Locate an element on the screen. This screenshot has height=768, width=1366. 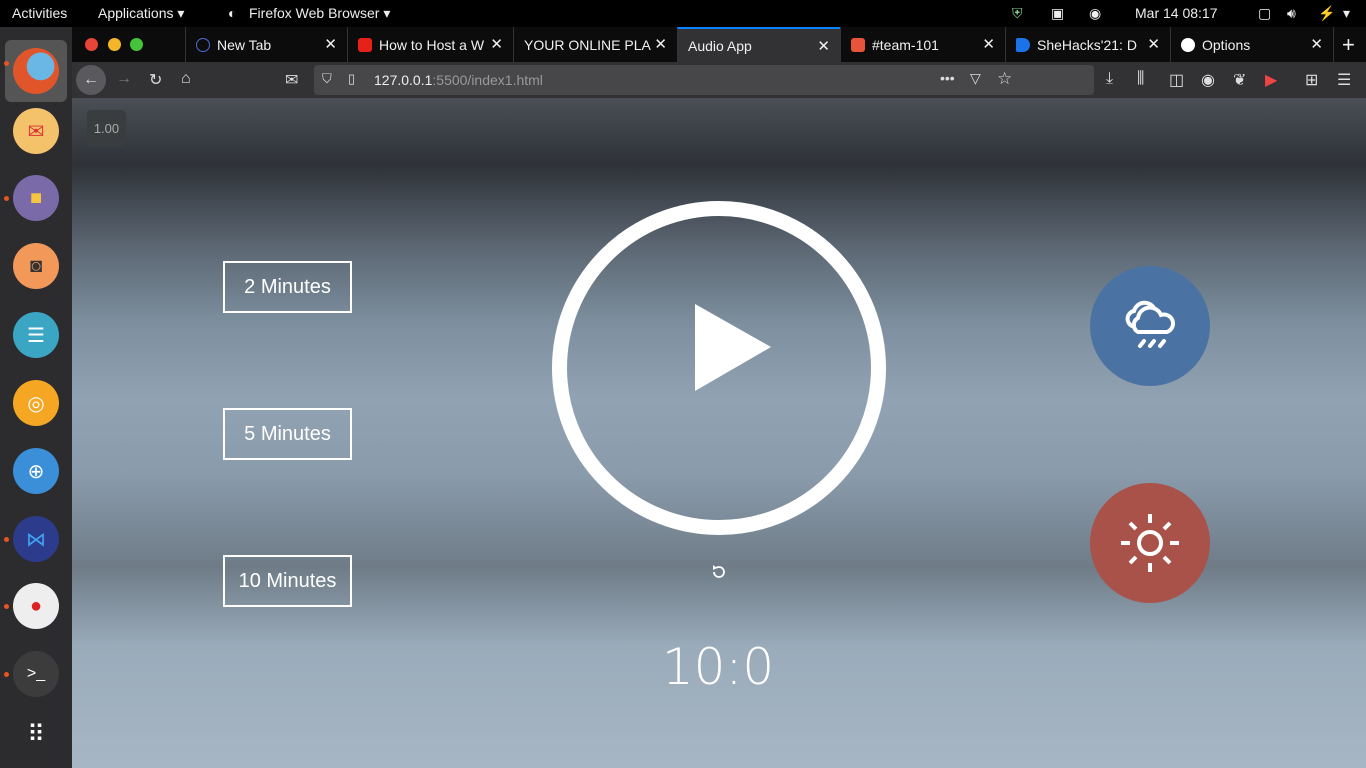
volume-icon: 🔊︎ is located at coordinates (1291, 13).